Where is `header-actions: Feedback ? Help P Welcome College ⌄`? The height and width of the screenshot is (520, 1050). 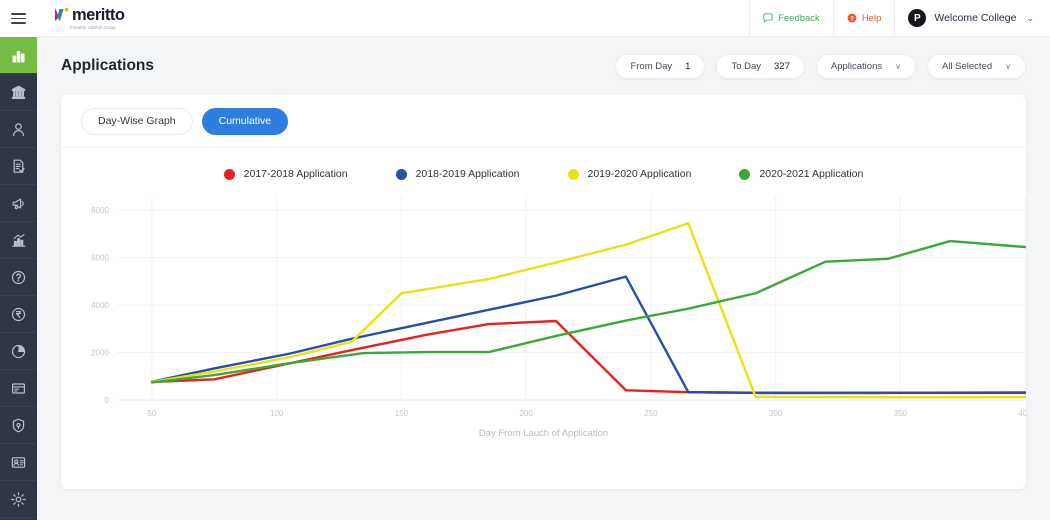 header-actions: Feedback ? Help P Welcome College ⌄ is located at coordinates (899, 18).